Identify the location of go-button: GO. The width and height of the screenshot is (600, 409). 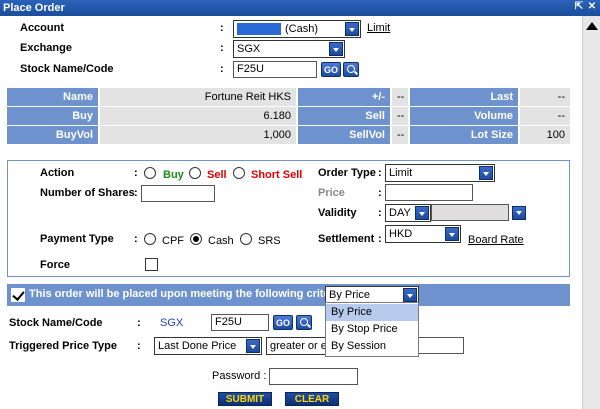
(331, 69).